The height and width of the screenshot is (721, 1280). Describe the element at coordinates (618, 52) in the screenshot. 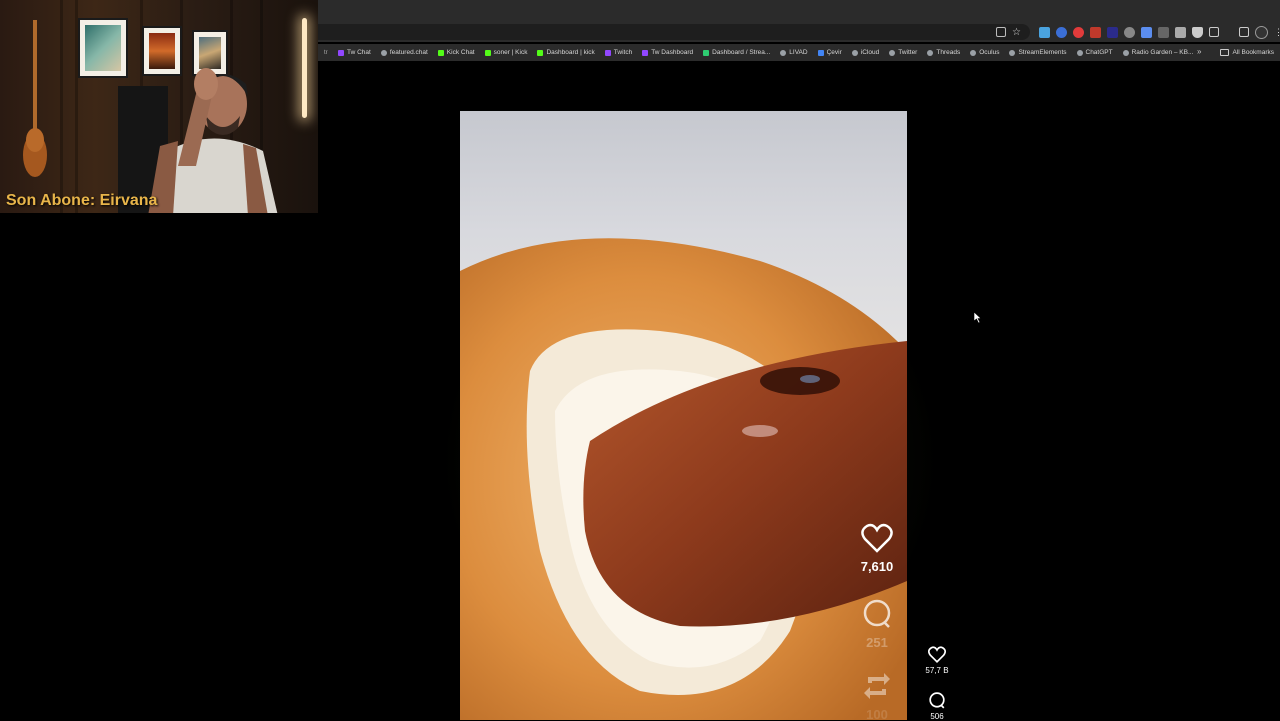

I see `bookmark-item: Twitch` at that location.